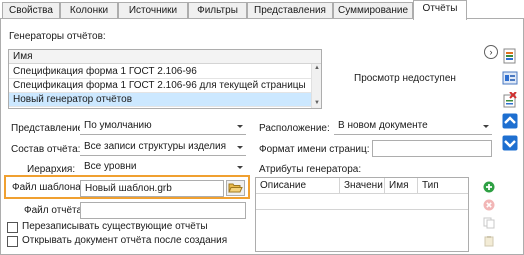 The height and width of the screenshot is (255, 524). I want to click on overwrite-label: Перезаписывать существующие отчёты, so click(115, 226).